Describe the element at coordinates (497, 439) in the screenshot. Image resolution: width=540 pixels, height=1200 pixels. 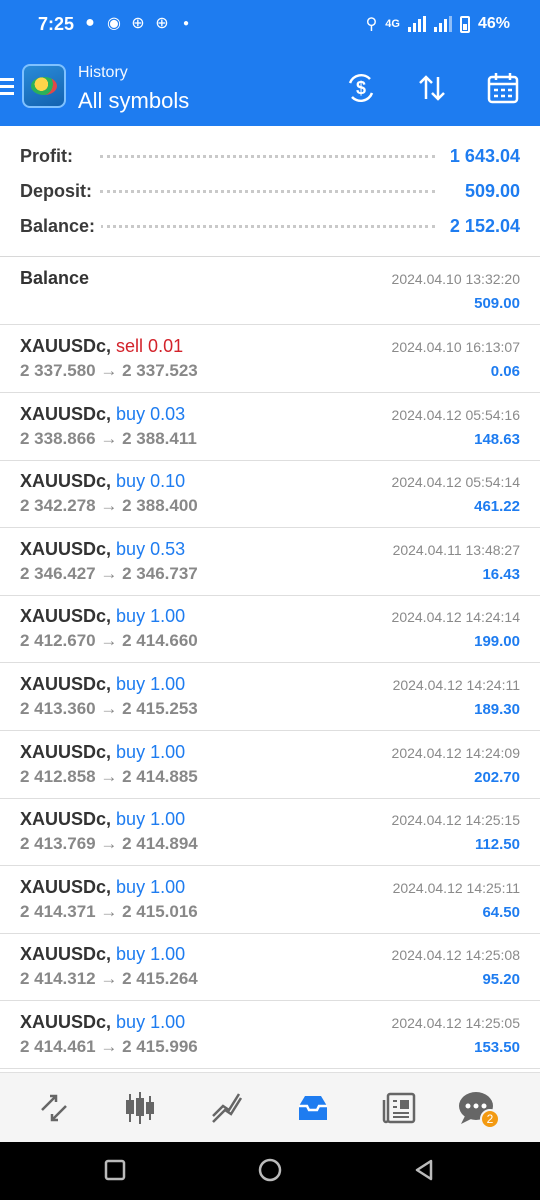
I see `deal-profit: 148.63` at that location.